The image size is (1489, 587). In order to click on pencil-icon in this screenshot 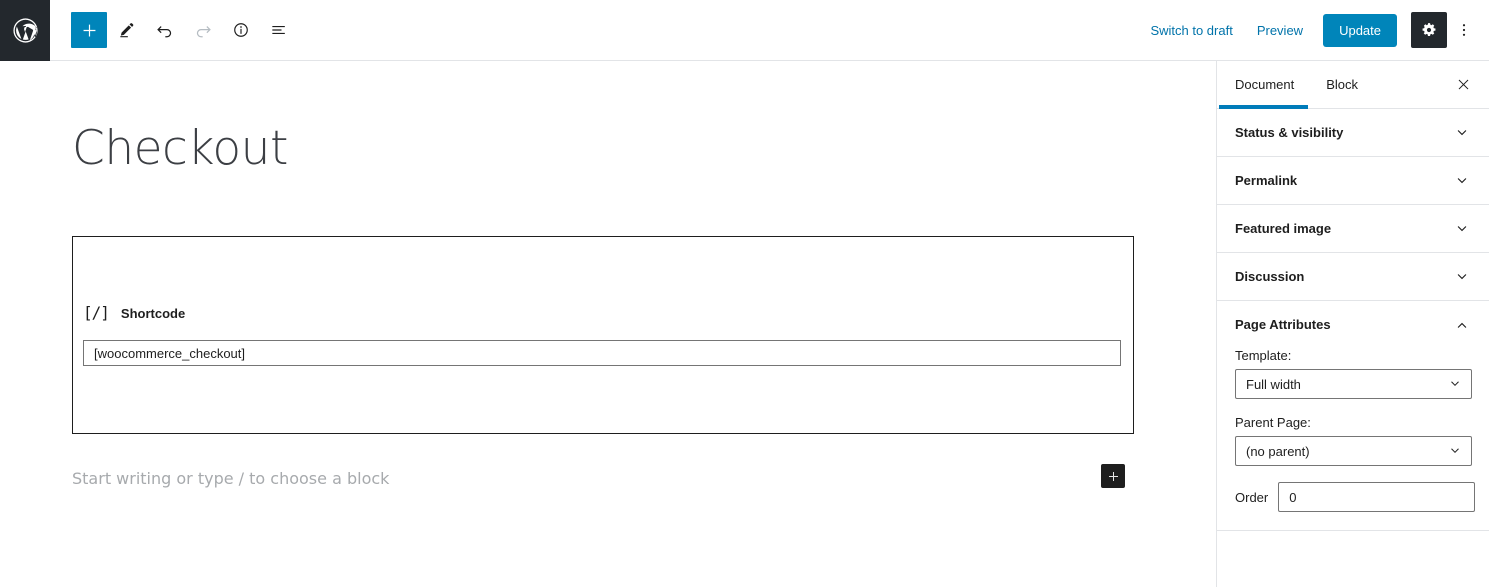, I will do `click(127, 30)`.